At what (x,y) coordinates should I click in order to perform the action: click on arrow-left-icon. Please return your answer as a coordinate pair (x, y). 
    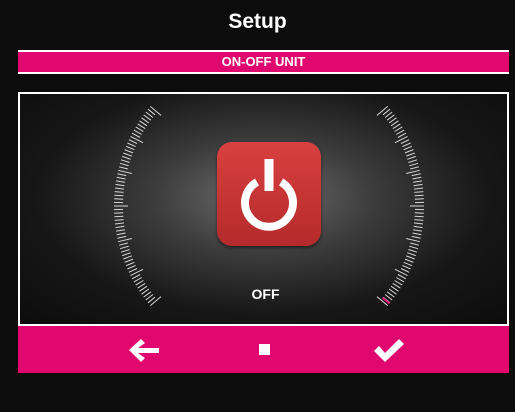
    Looking at the image, I should click on (144, 350).